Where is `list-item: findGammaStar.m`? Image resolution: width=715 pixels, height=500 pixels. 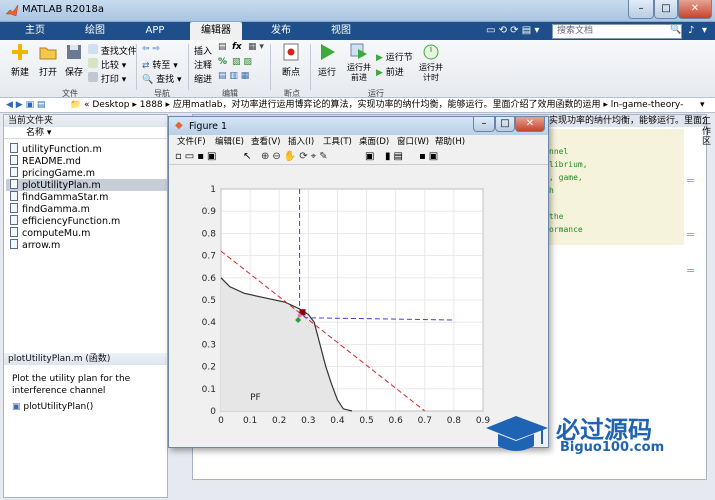 list-item: findGammaStar.m is located at coordinates (59, 197).